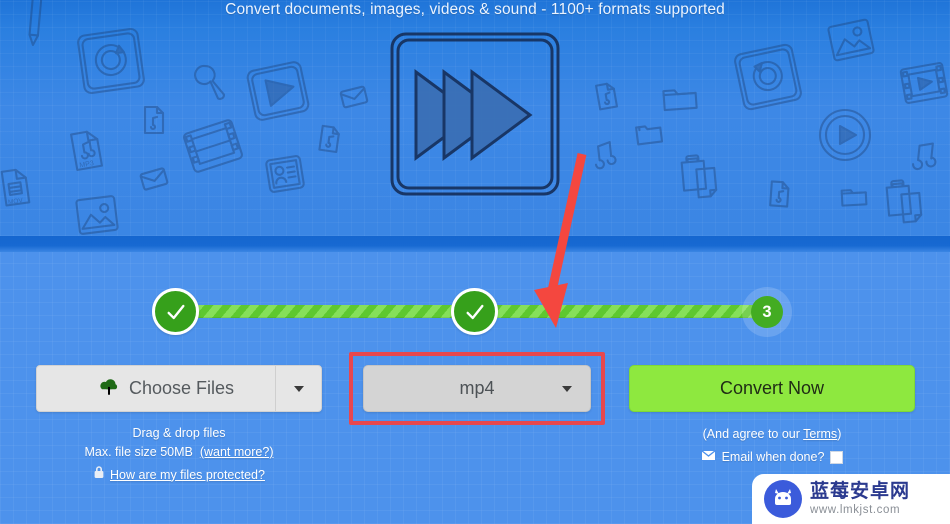 The height and width of the screenshot is (524, 950). I want to click on play-square-sketch-icon, so click(278, 90).